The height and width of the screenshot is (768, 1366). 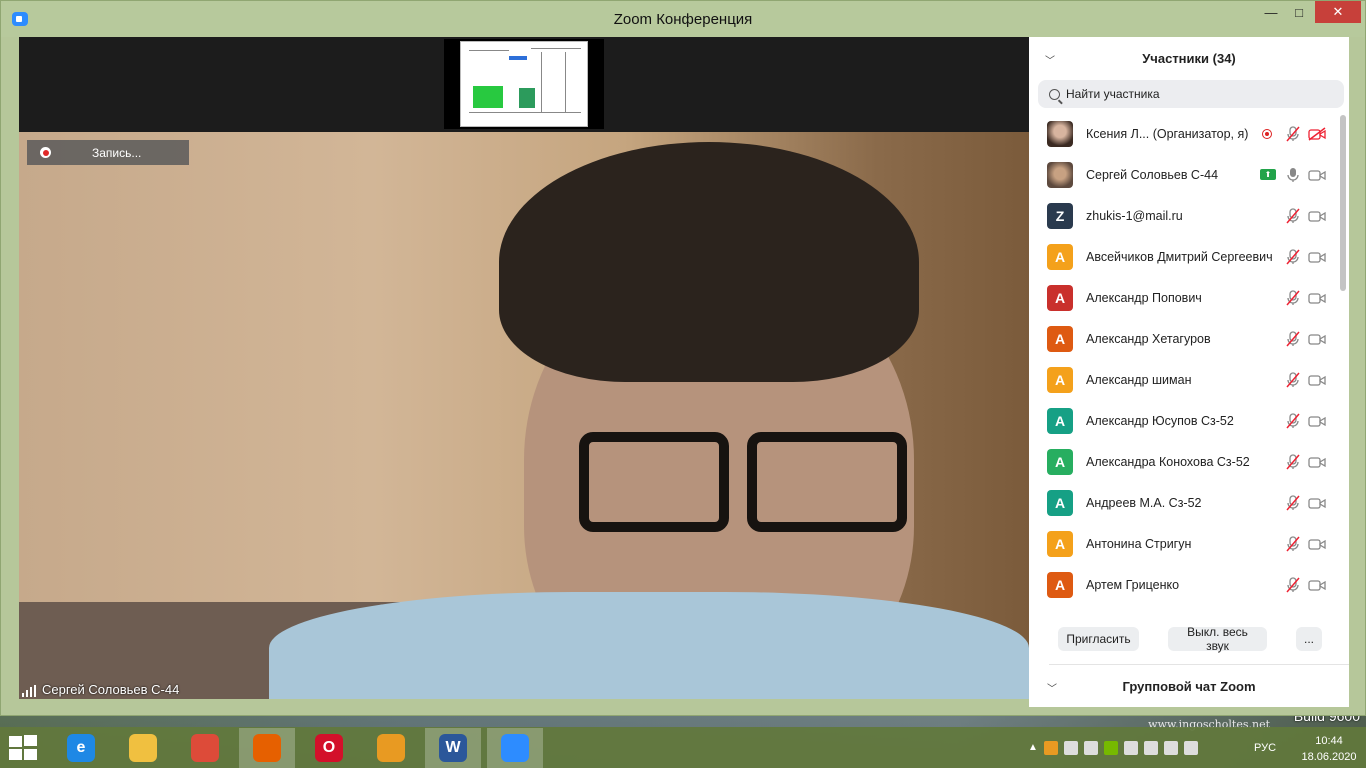 What do you see at coordinates (143, 748) in the screenshot?
I see `taskbar-file-explorer-button` at bounding box center [143, 748].